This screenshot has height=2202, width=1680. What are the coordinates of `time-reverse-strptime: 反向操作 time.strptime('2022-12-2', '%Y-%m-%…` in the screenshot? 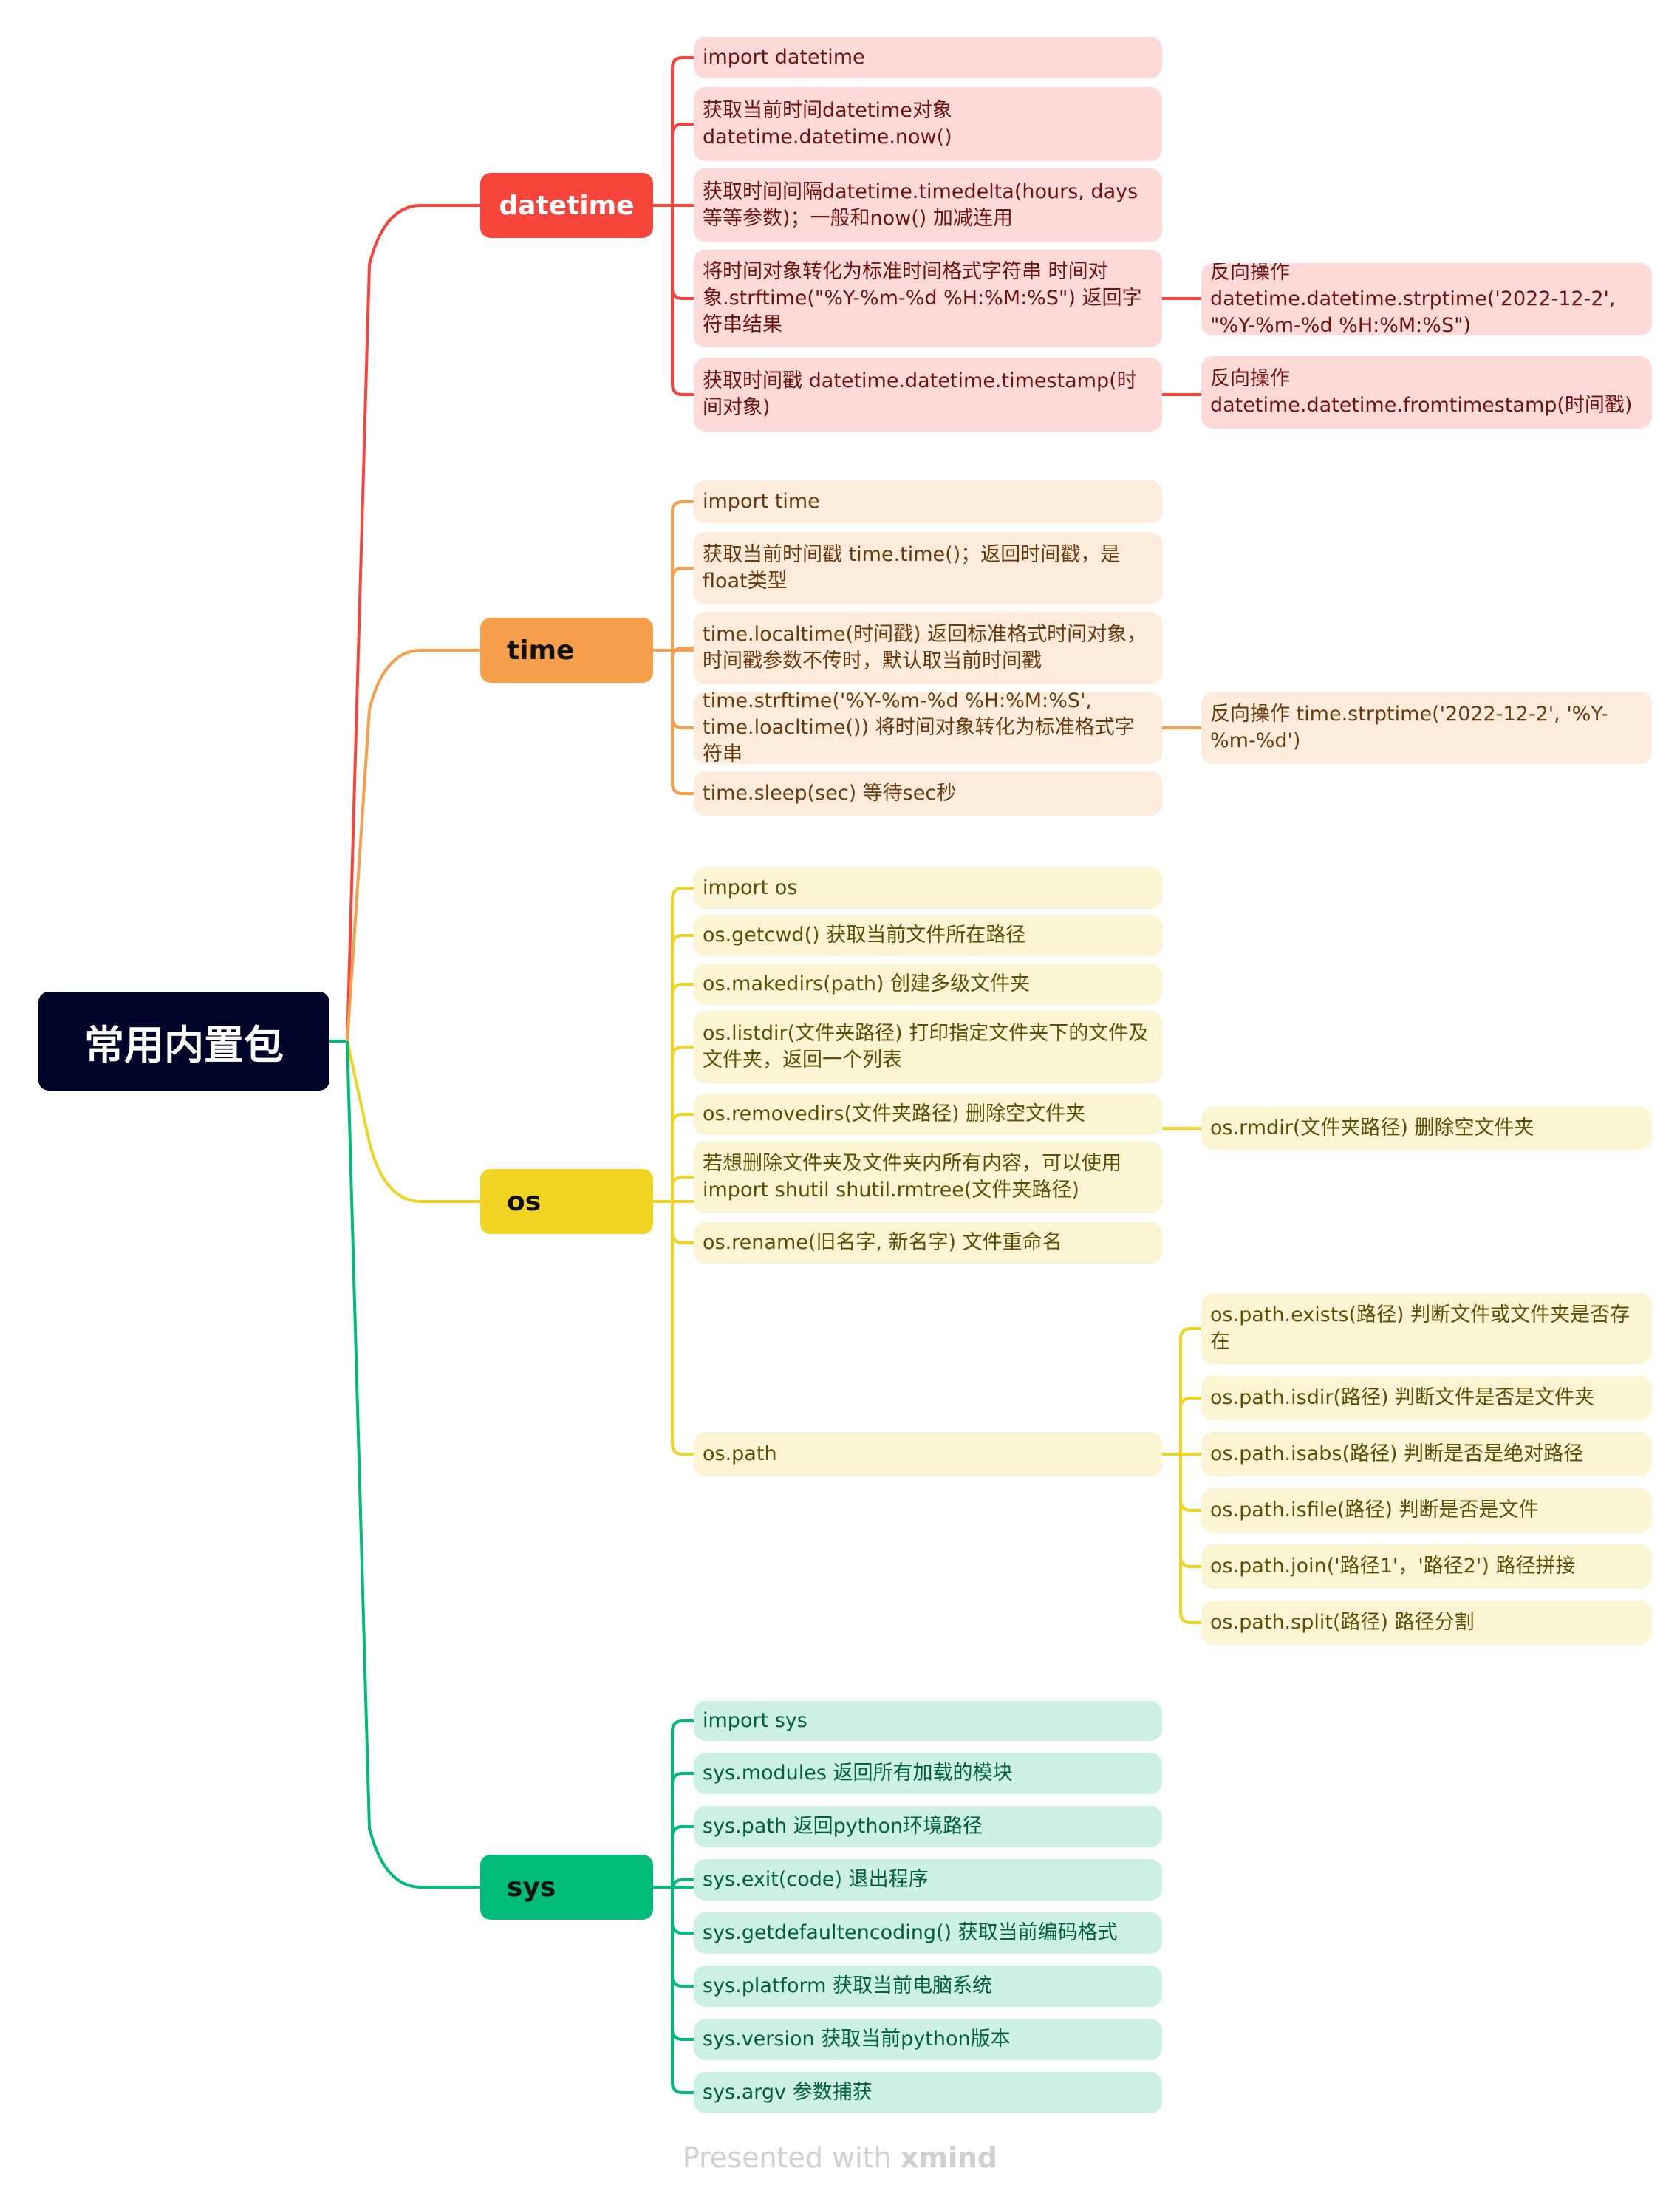 It's located at (1426, 728).